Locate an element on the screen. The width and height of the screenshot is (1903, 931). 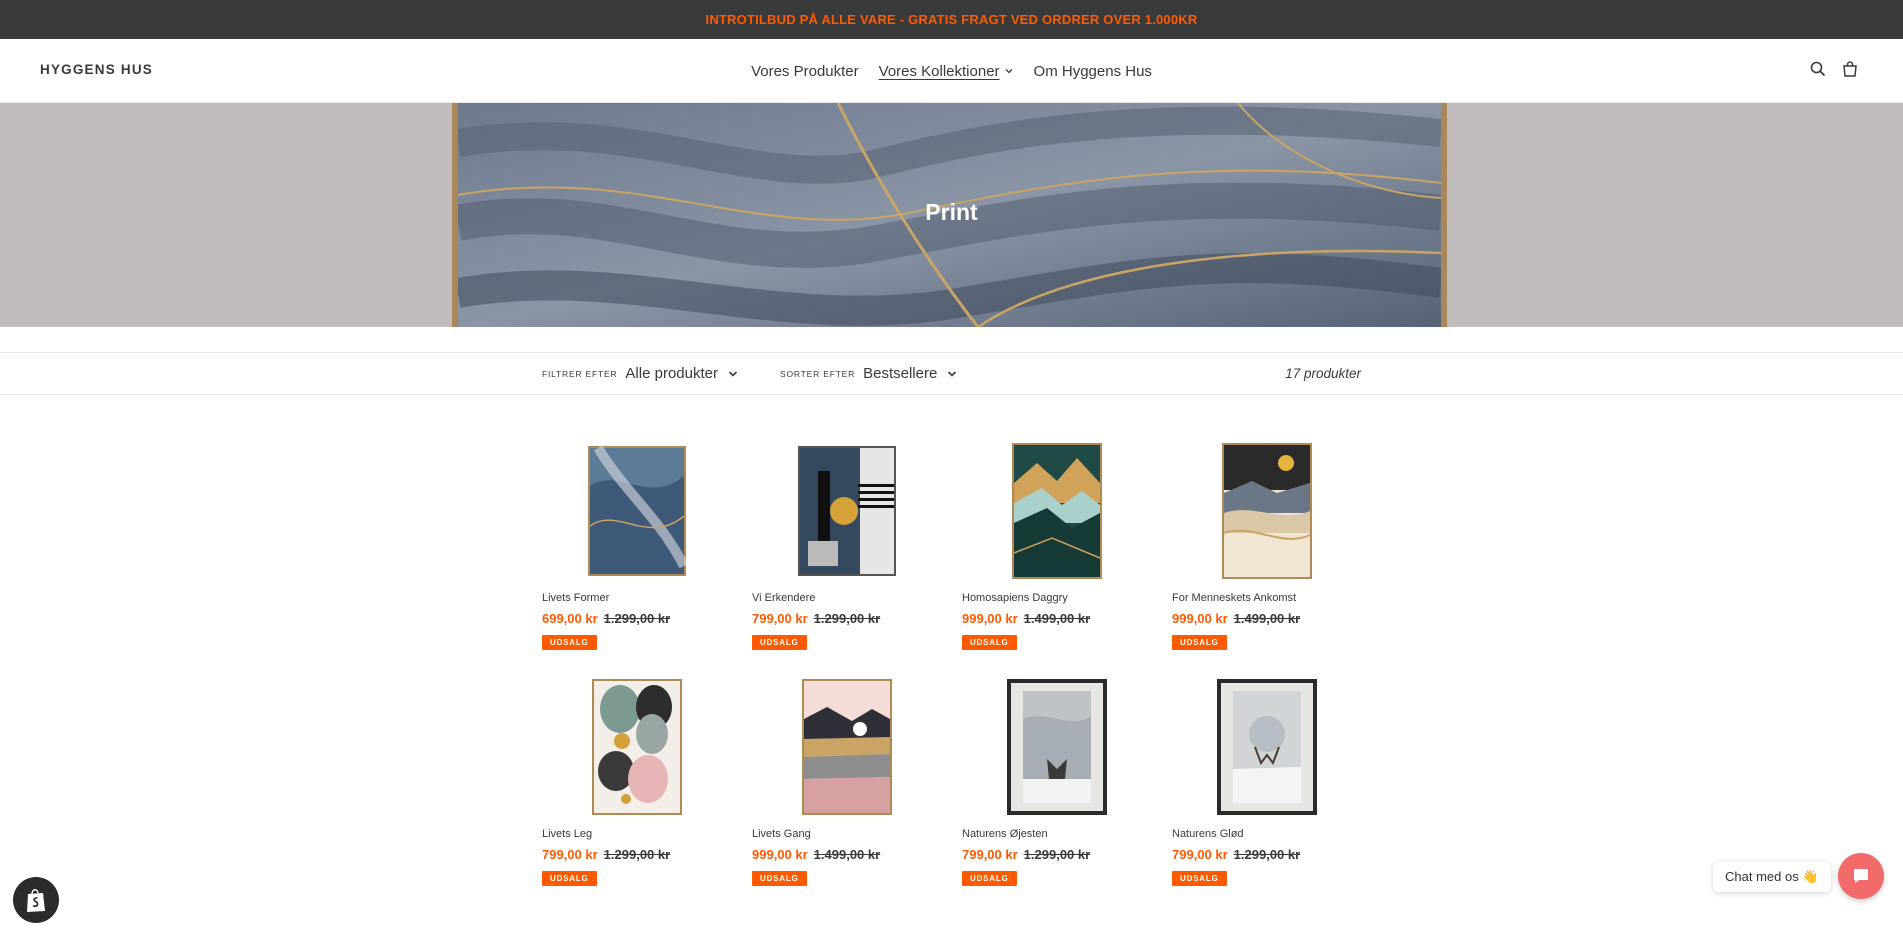
page-title: Print is located at coordinates (951, 212).